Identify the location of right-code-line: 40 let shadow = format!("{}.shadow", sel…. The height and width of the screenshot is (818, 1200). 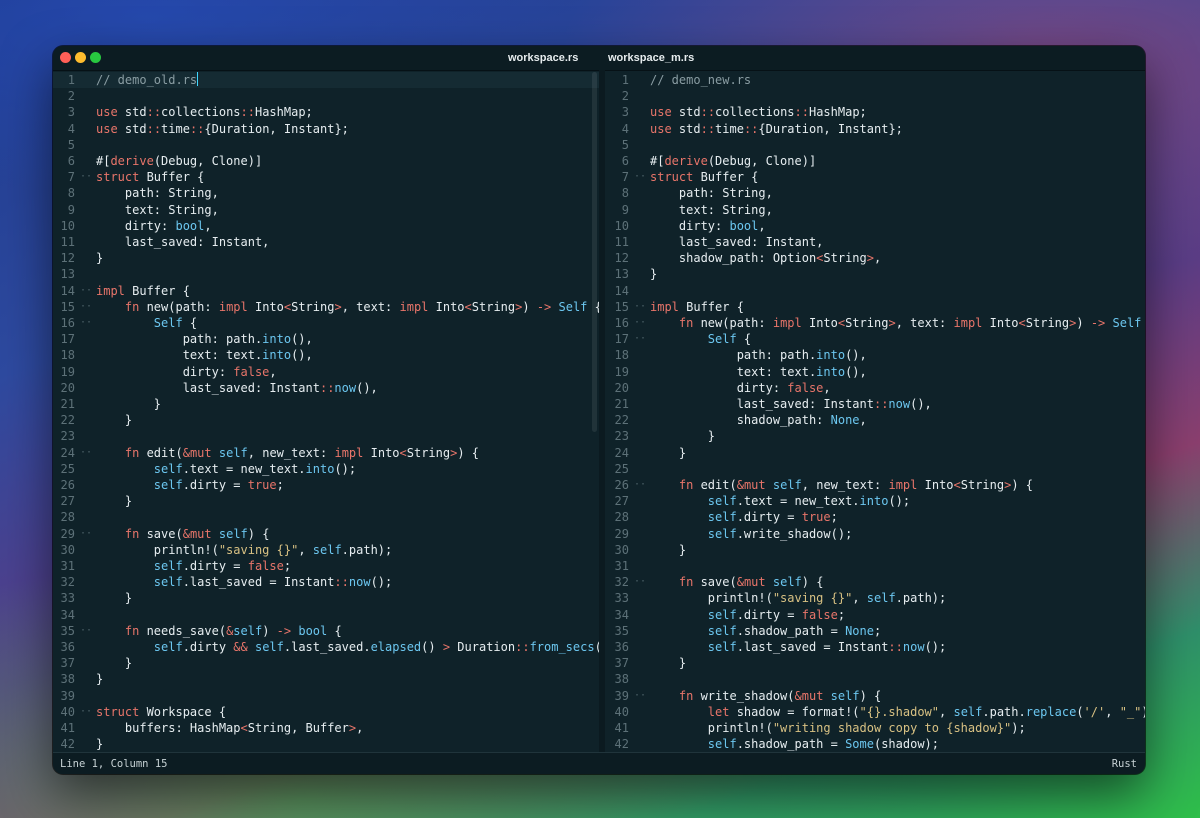
(875, 712).